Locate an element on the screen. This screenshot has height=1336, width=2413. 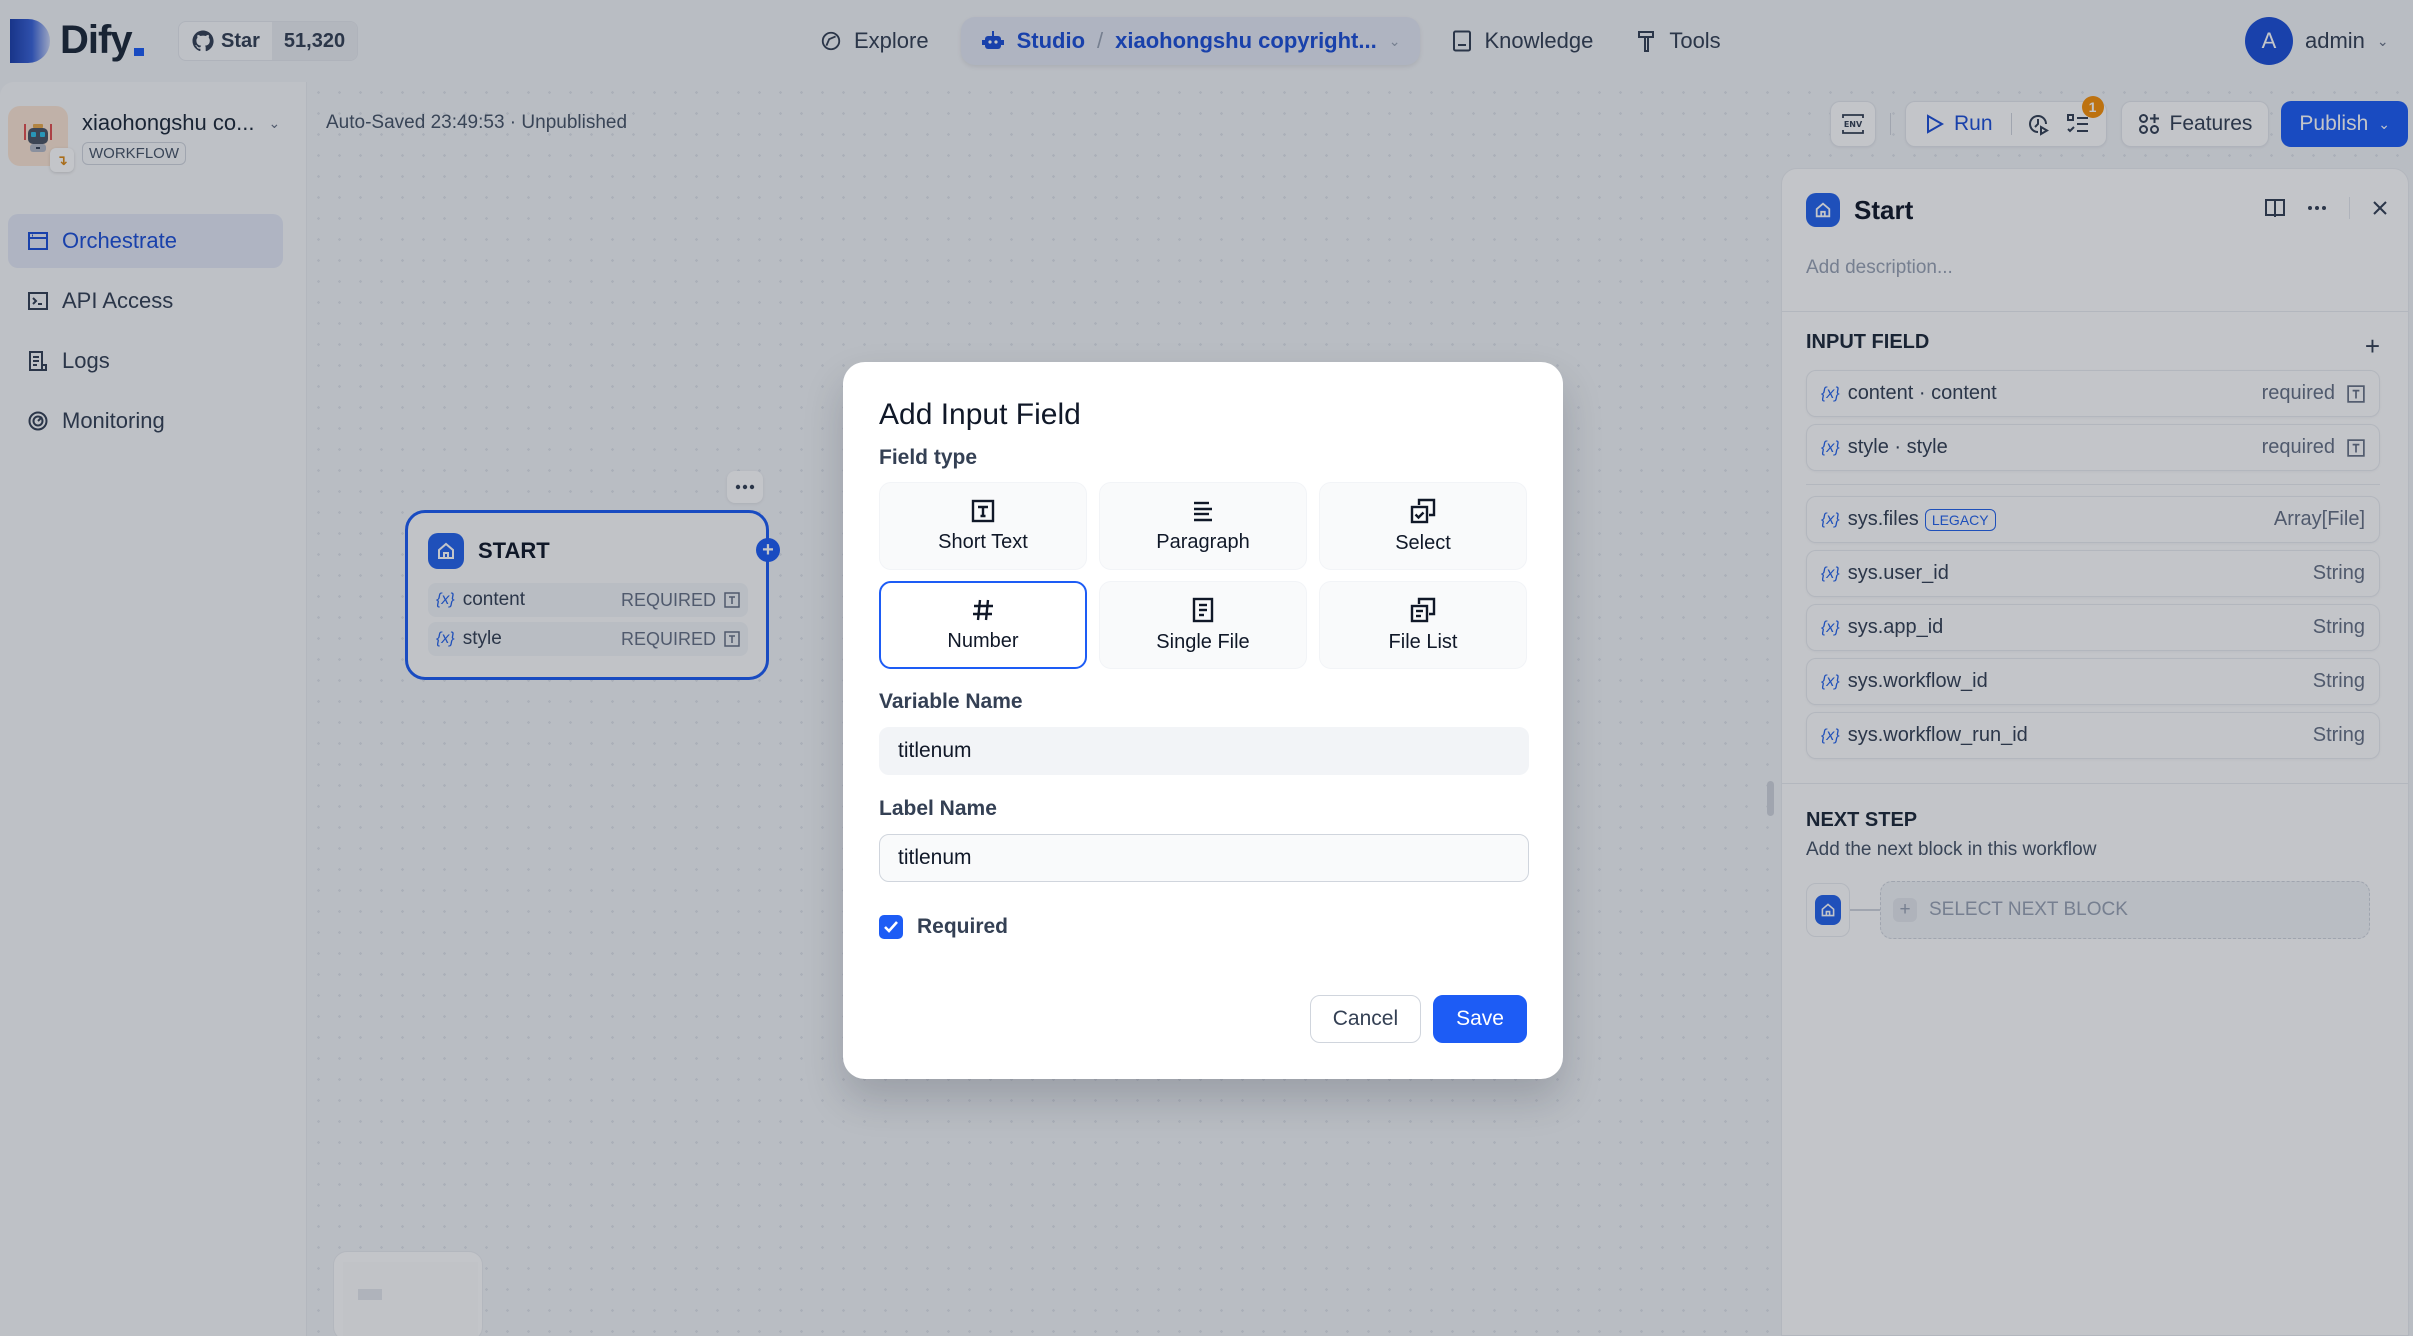
variable-name-label: Variable Name is located at coordinates (951, 701).